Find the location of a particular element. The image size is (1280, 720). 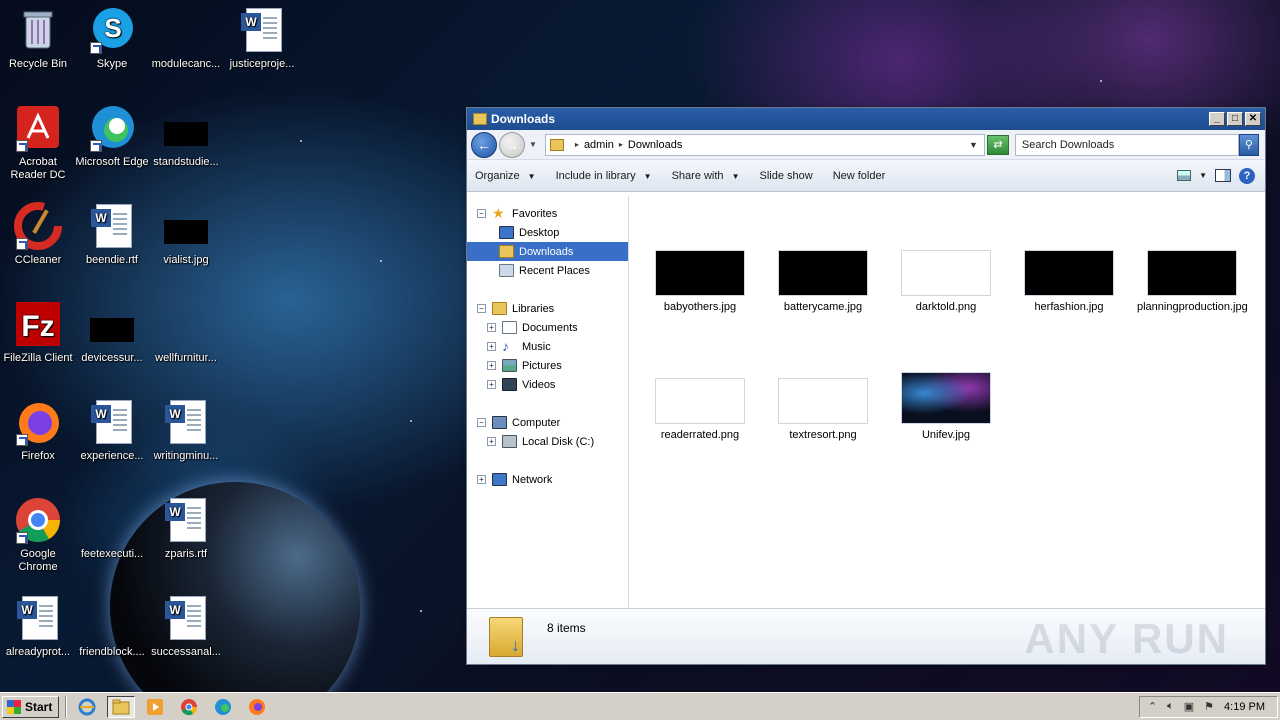

desktop-icon-skype: S Skype is located at coordinates (112, 38).